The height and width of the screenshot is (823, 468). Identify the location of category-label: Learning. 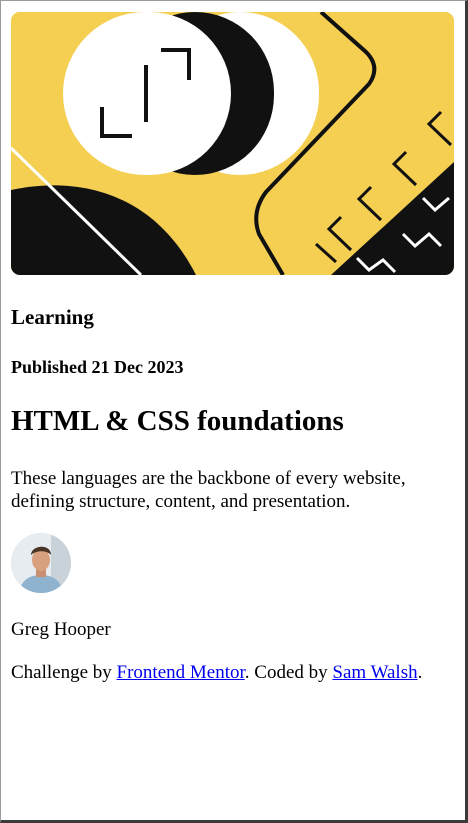
(52, 317).